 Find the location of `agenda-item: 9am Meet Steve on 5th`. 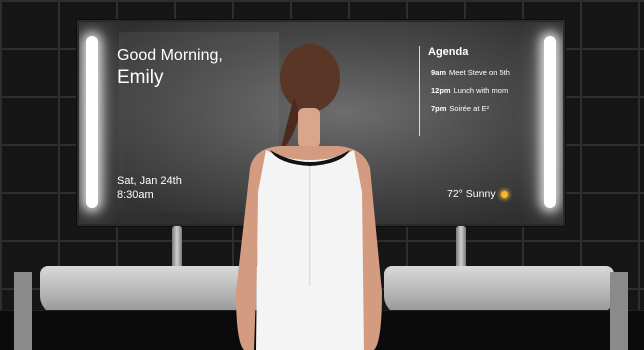

agenda-item: 9am Meet Steve on 5th is located at coordinates (479, 72).